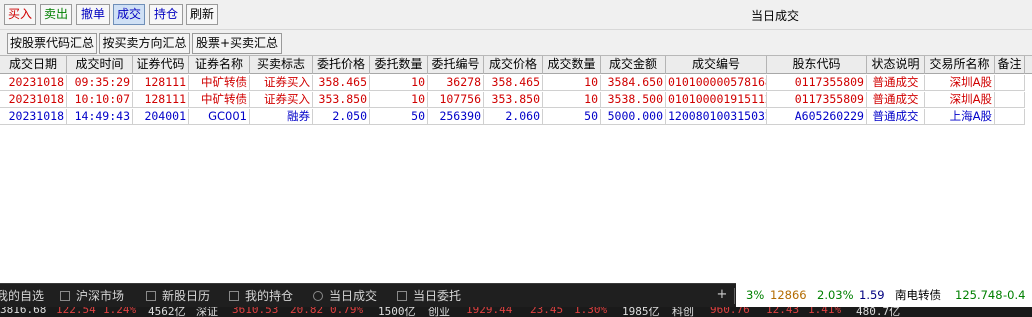  What do you see at coordinates (20, 14) in the screenshot?
I see `buy-button: 买入` at bounding box center [20, 14].